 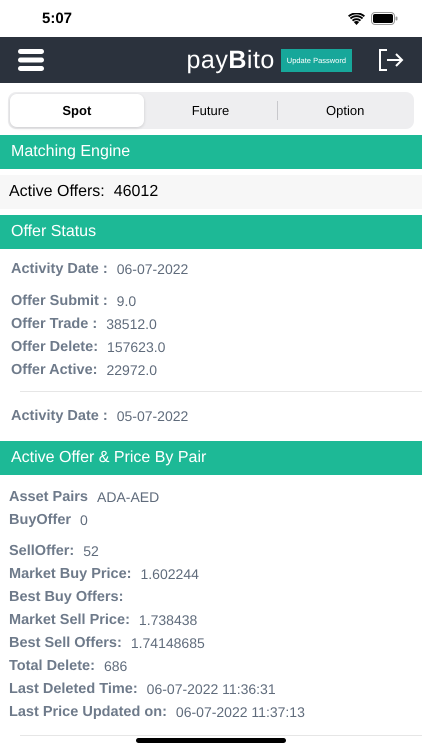 I want to click on field-value: 52, so click(x=91, y=550).